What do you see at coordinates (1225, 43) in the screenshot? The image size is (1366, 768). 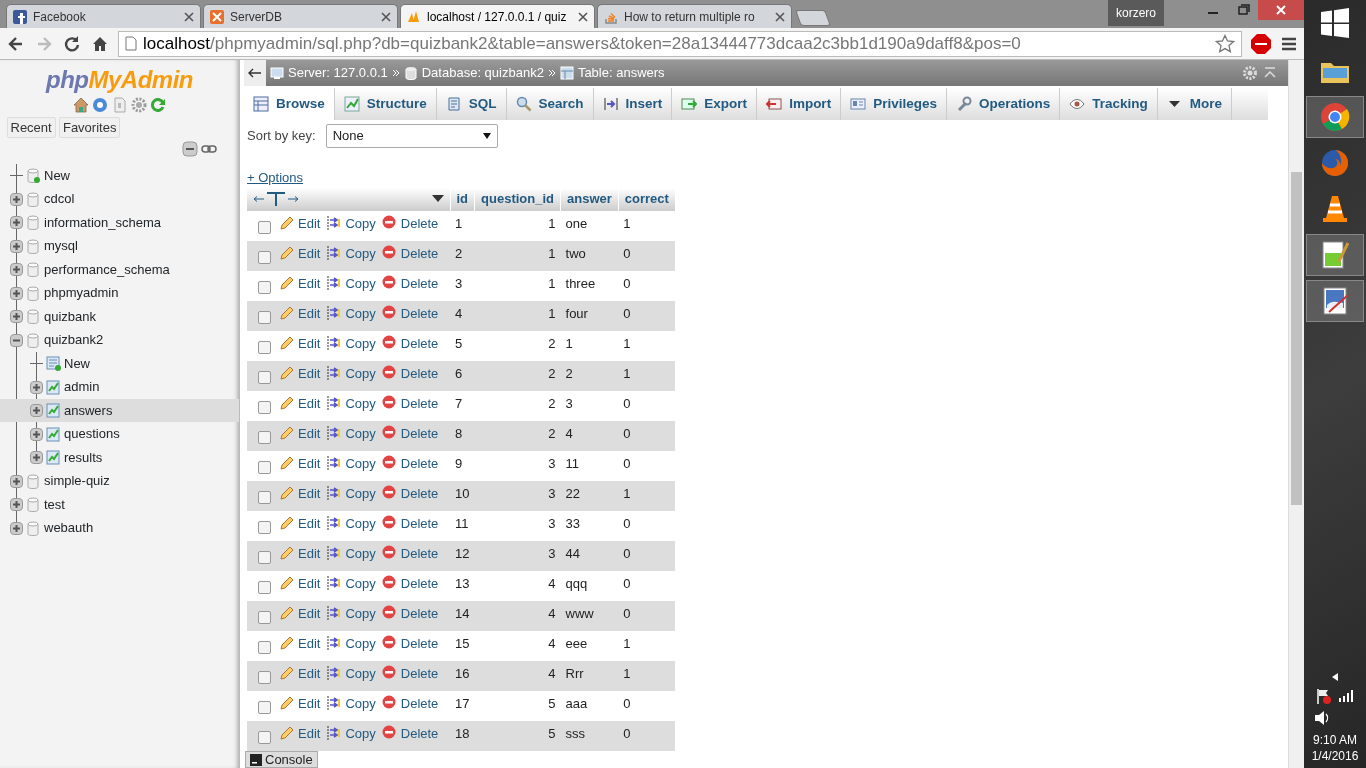 I see `star-icon` at bounding box center [1225, 43].